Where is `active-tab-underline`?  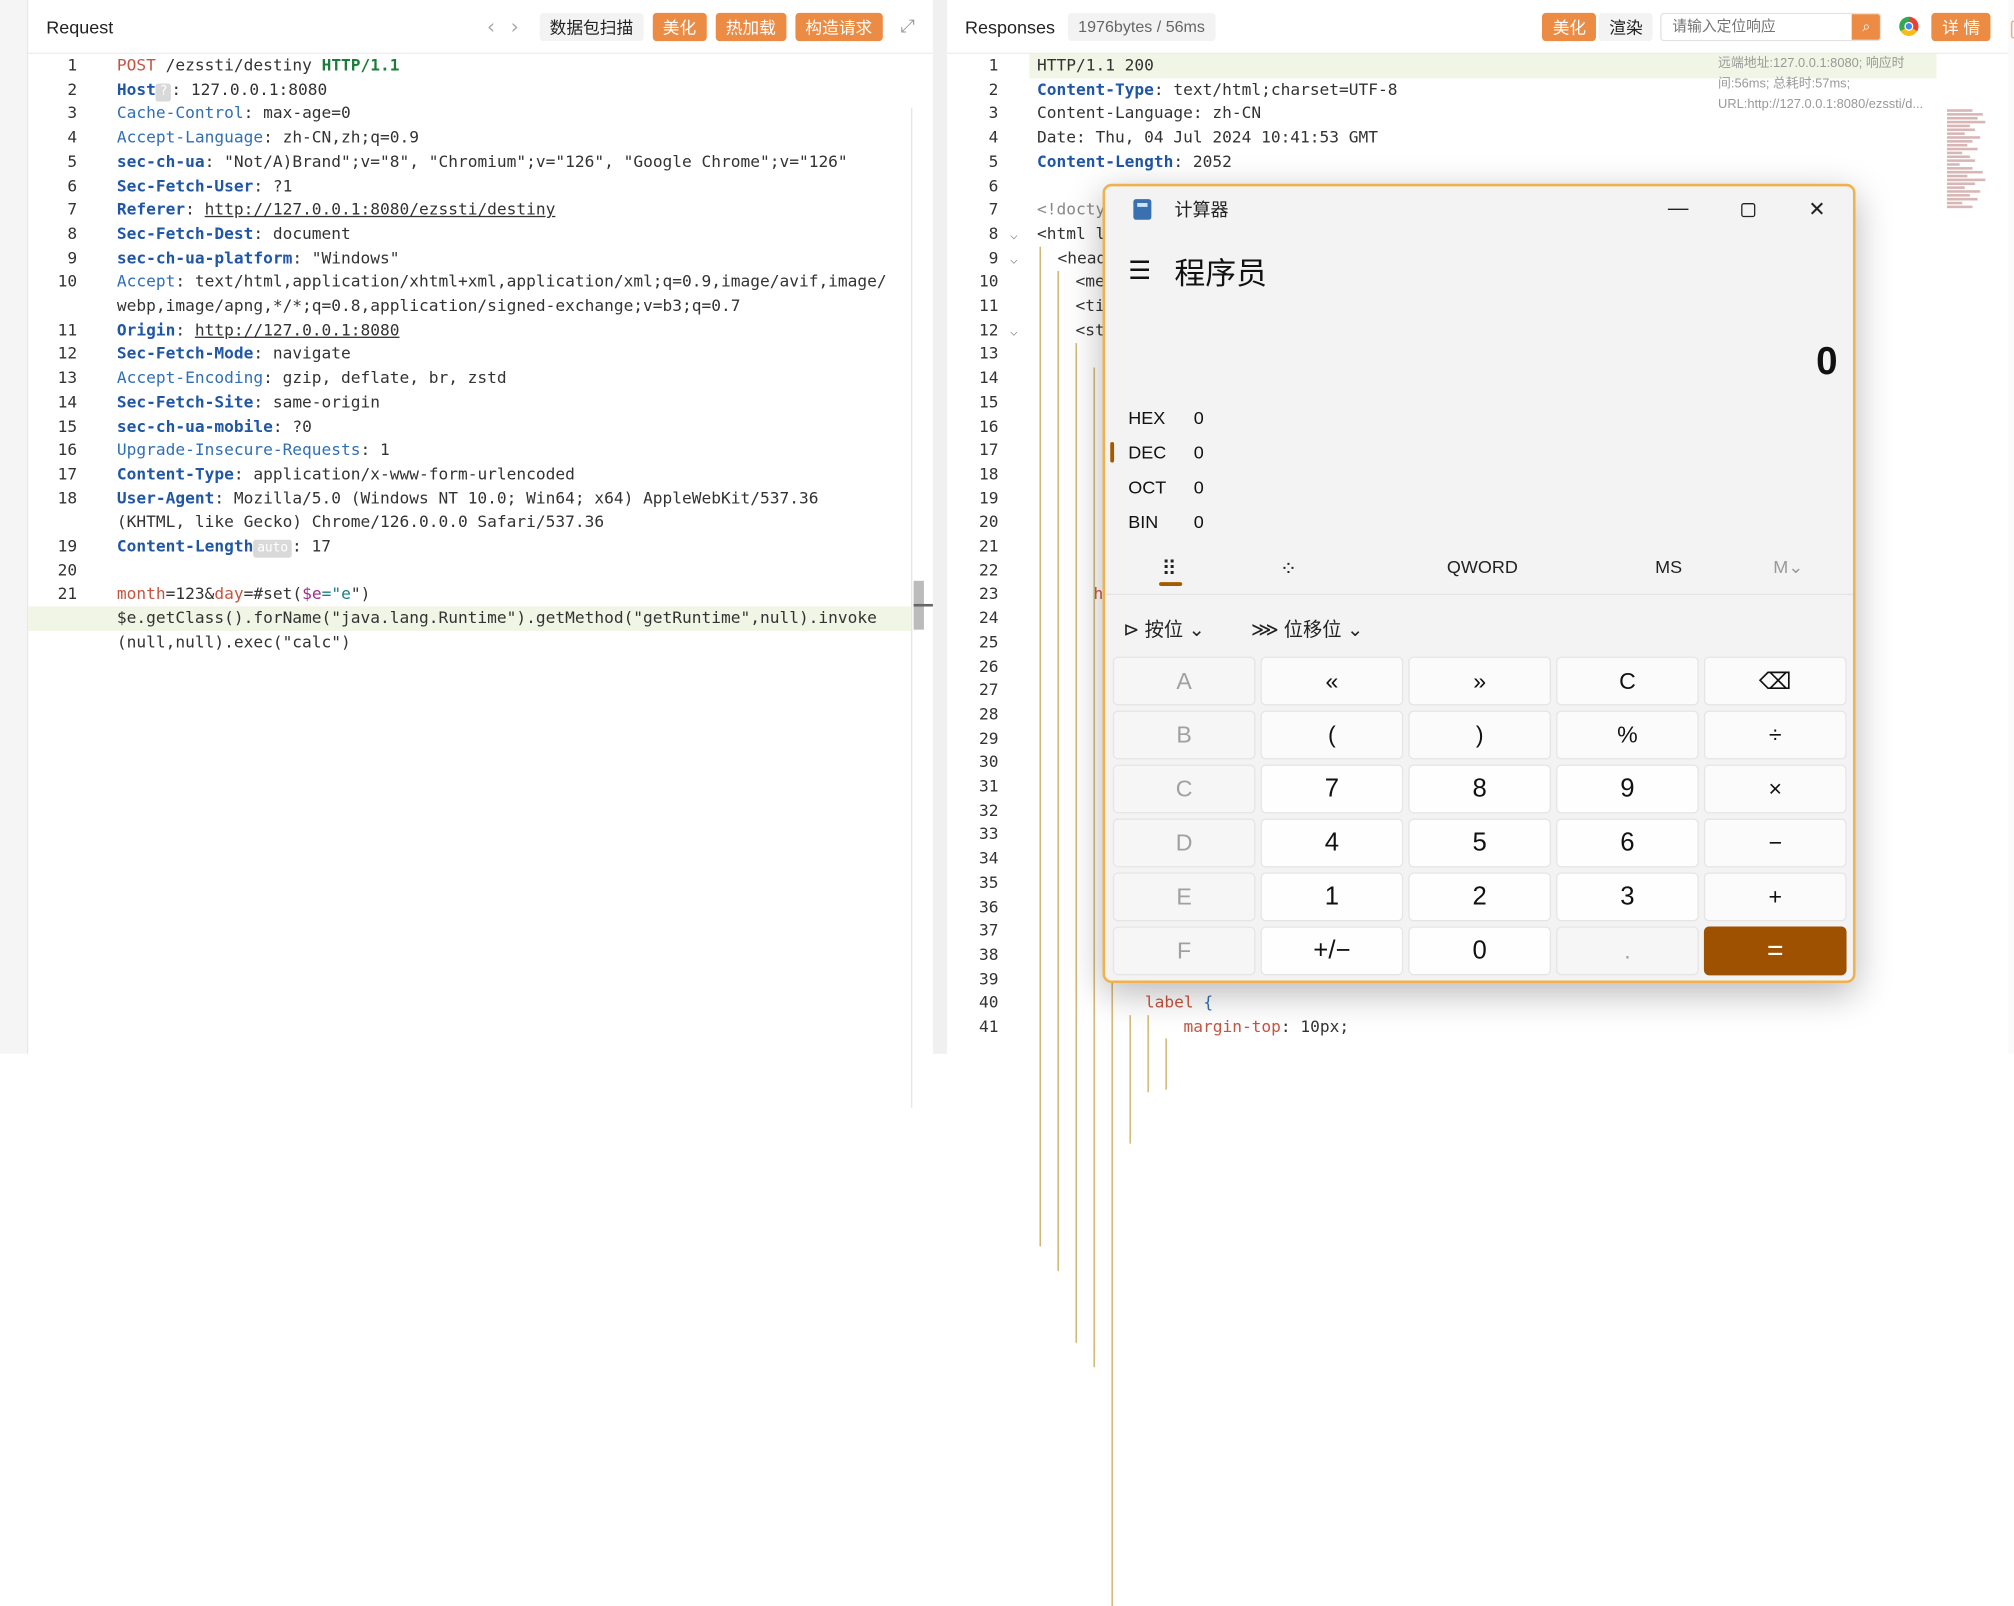
active-tab-underline is located at coordinates (1171, 584).